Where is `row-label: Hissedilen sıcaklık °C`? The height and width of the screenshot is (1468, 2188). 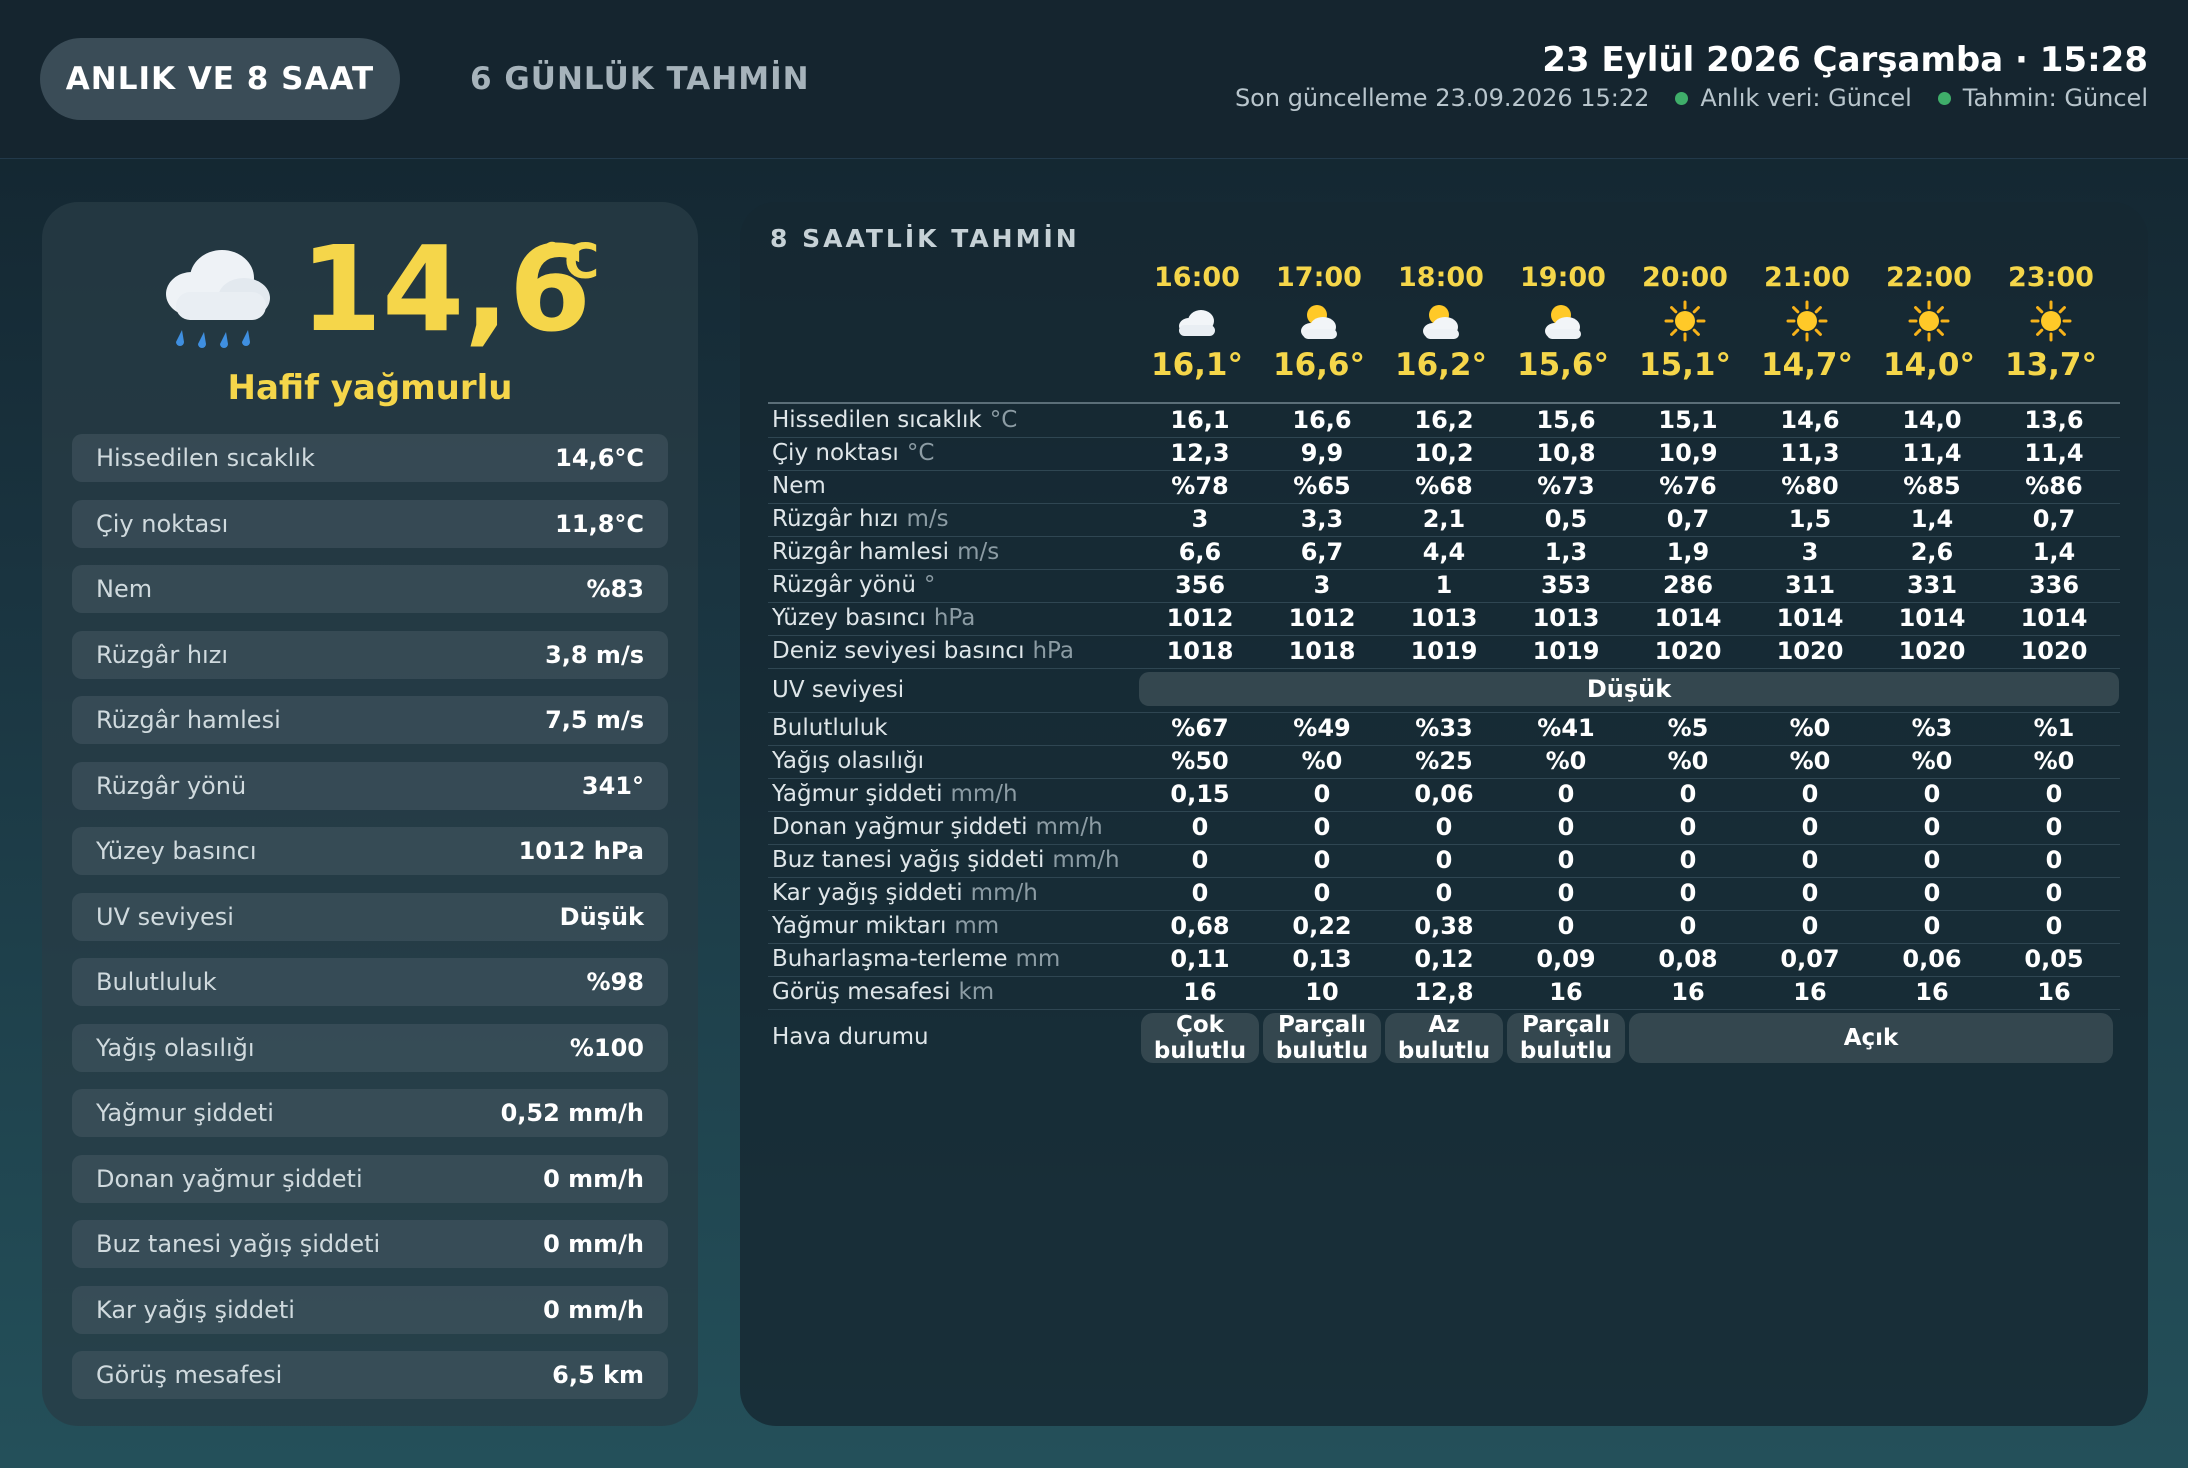
row-label: Hissedilen sıcaklık °C is located at coordinates (894, 420).